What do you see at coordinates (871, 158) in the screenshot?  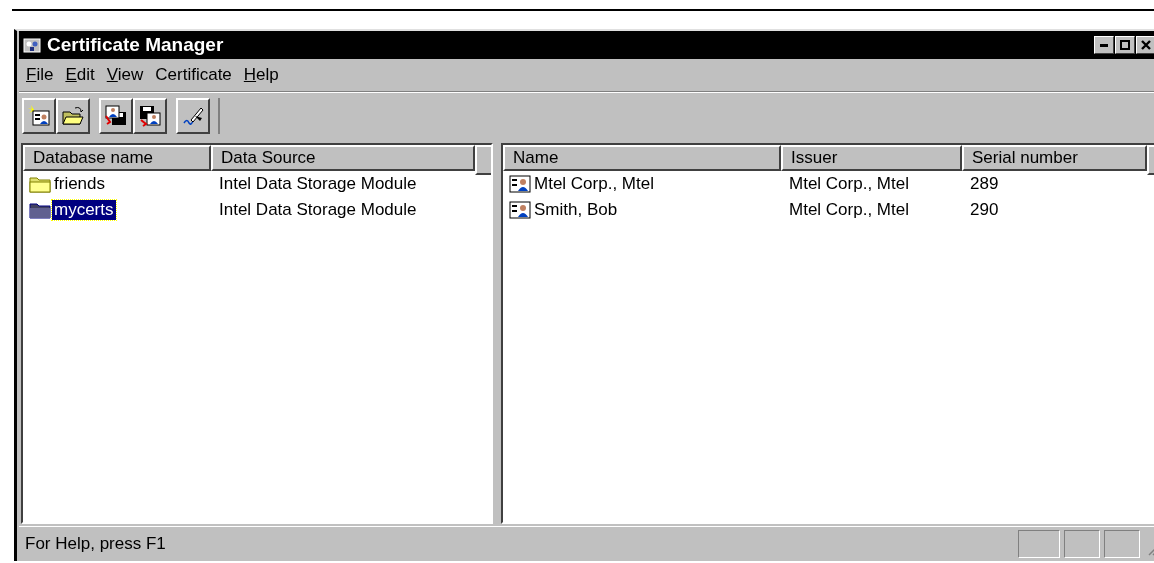 I see `column-header: Issuer` at bounding box center [871, 158].